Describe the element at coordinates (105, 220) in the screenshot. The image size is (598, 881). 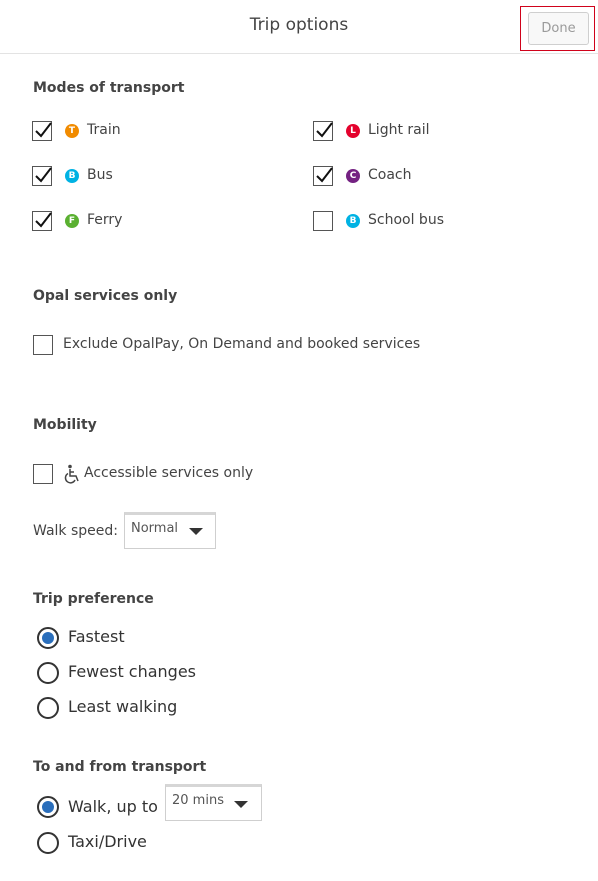
I see `ferry-label: Ferry` at that location.